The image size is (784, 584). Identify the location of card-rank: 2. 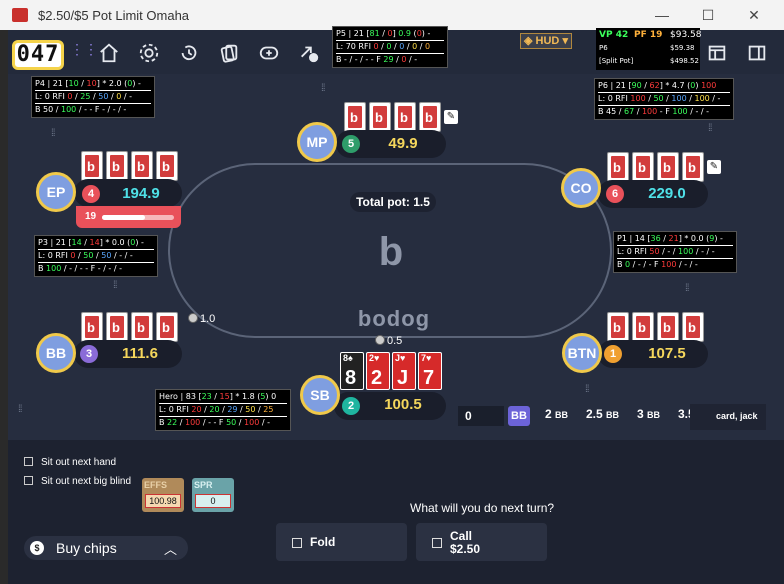
(377, 378).